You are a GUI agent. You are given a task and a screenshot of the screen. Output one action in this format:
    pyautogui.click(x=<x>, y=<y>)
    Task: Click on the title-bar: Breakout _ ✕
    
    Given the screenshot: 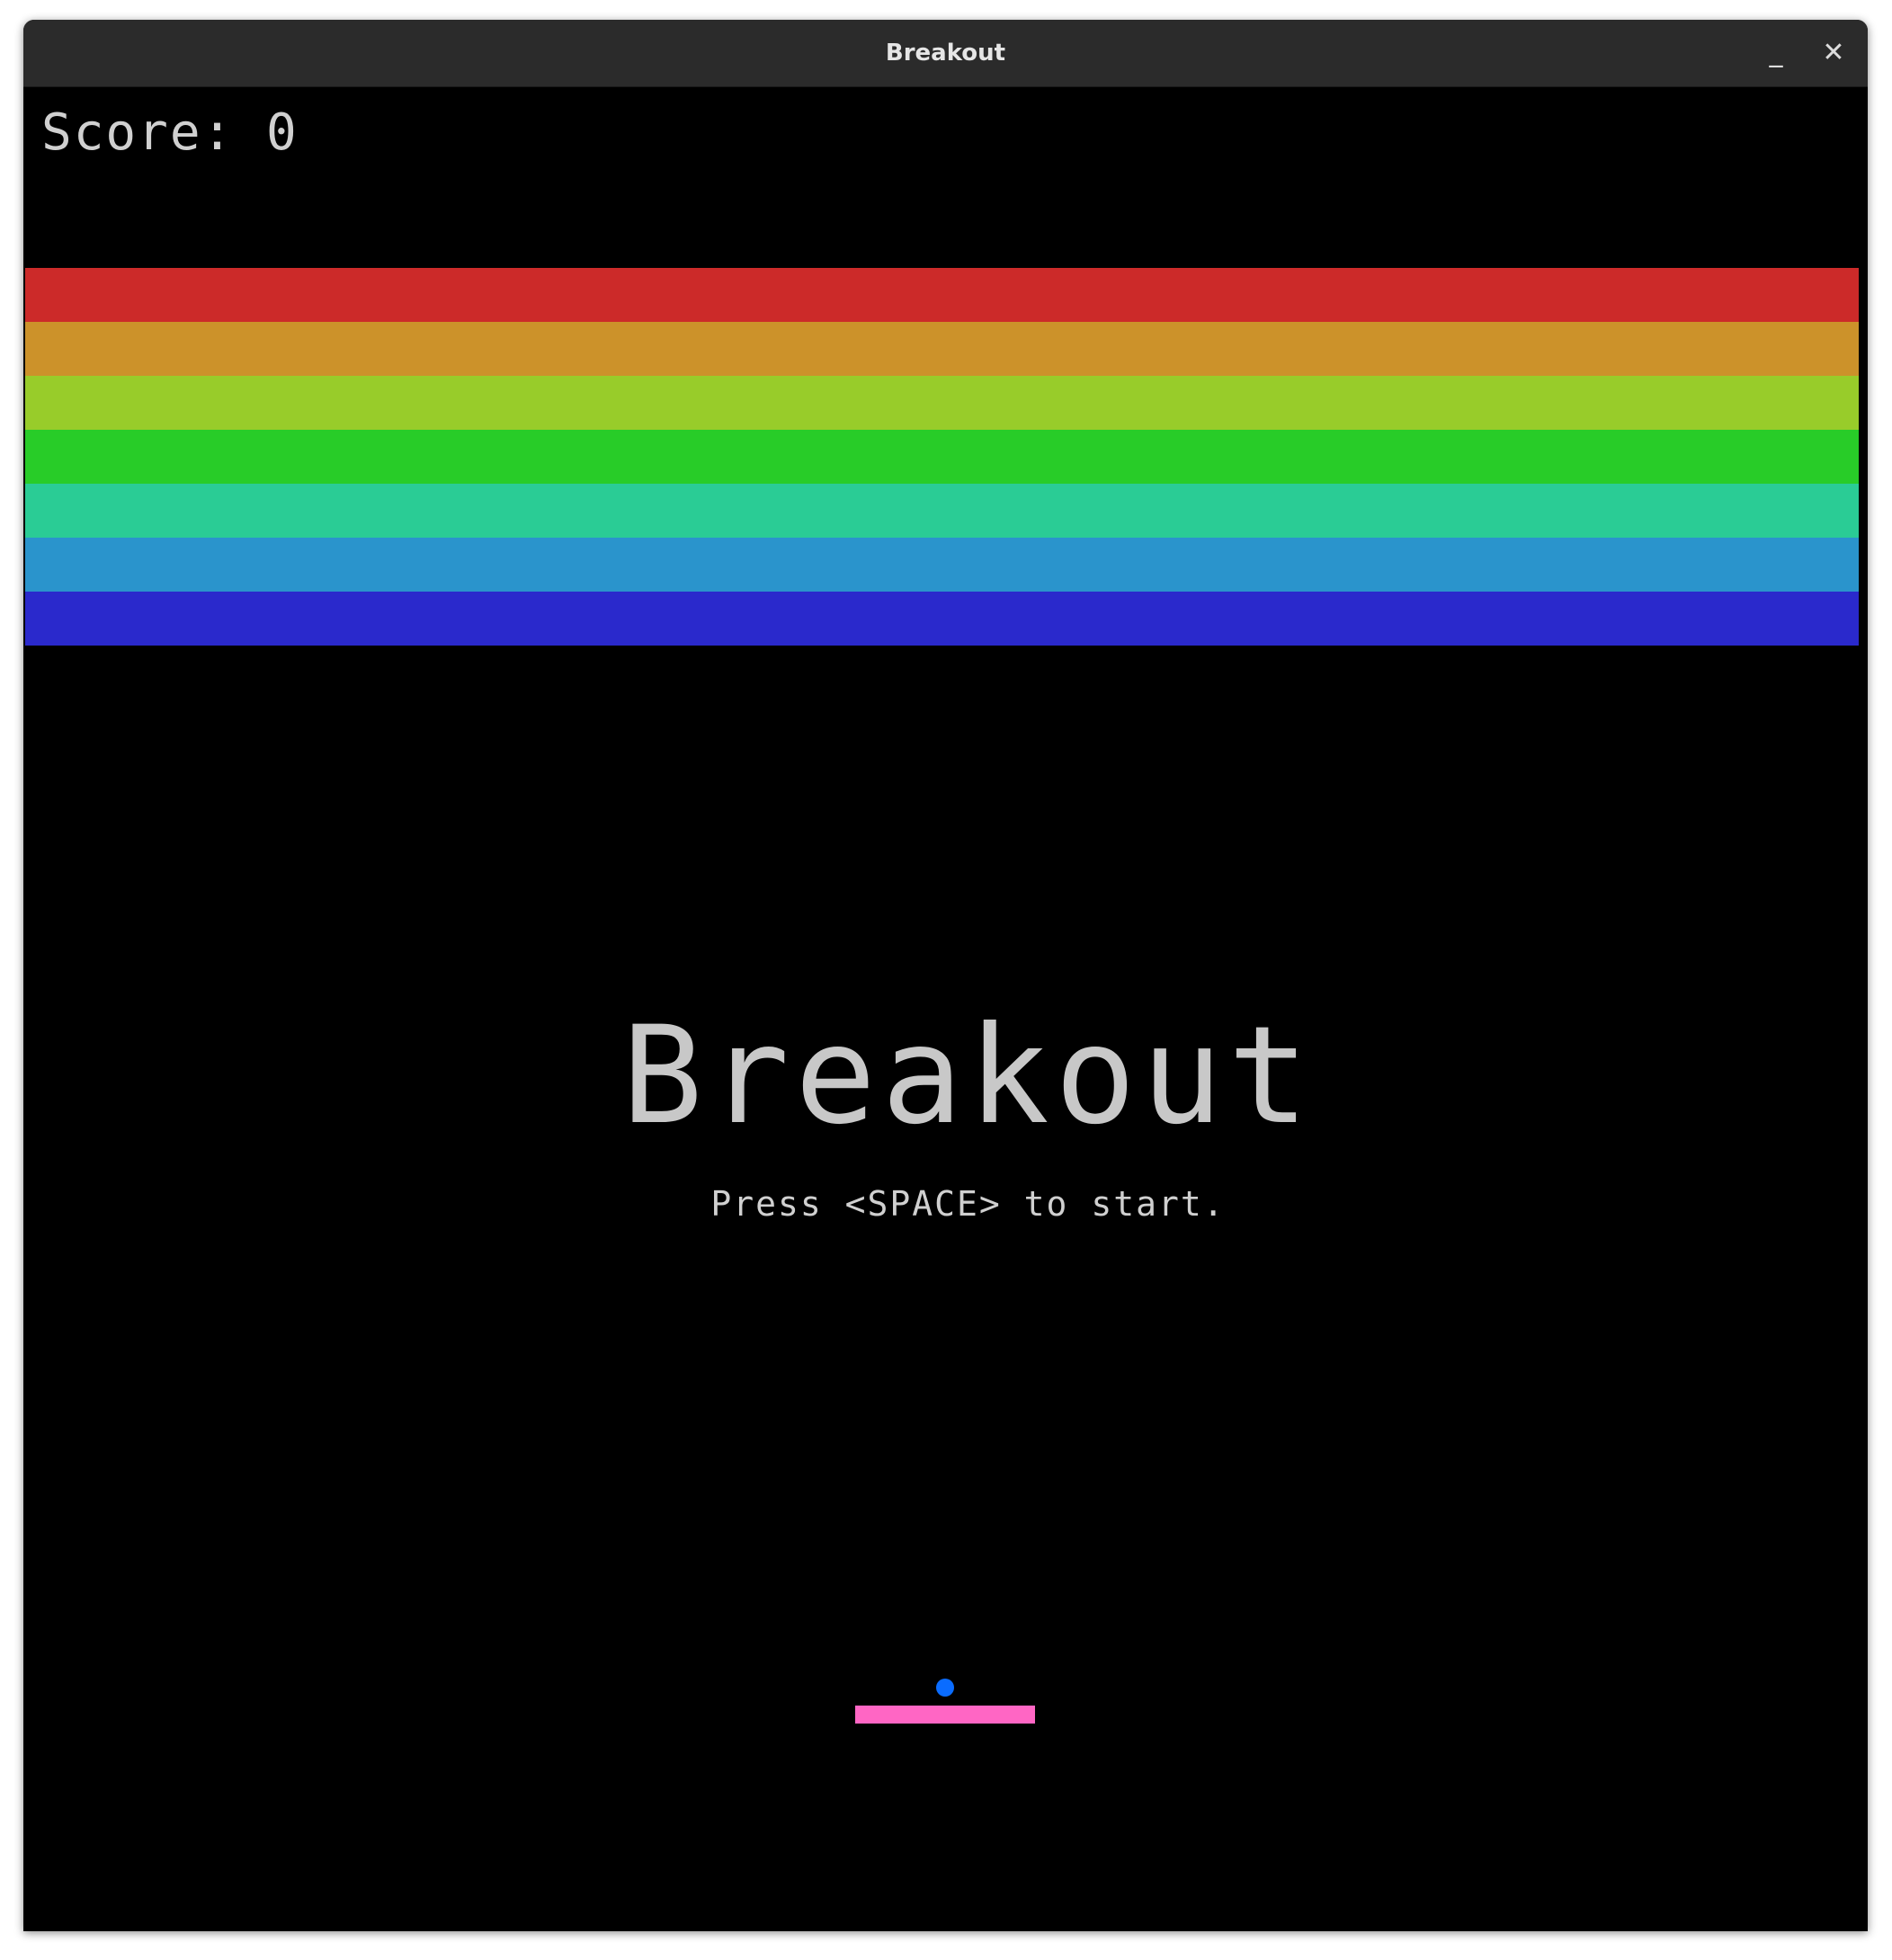 What is the action you would take?
    pyautogui.click(x=945, y=53)
    